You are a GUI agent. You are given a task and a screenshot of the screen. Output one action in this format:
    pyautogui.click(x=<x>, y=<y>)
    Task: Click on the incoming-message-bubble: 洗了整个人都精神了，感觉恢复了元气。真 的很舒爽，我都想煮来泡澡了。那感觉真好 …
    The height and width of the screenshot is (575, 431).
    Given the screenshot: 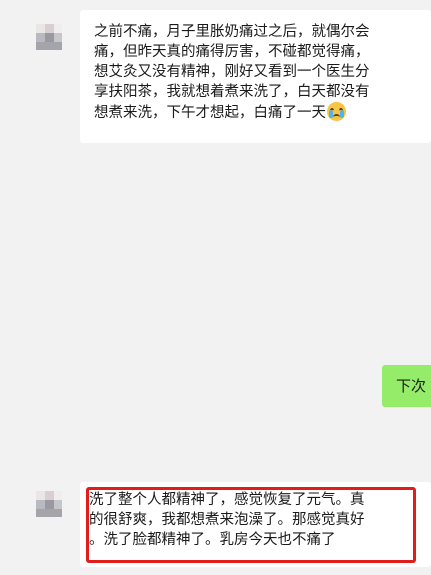 What is the action you would take?
    pyautogui.click(x=255, y=524)
    